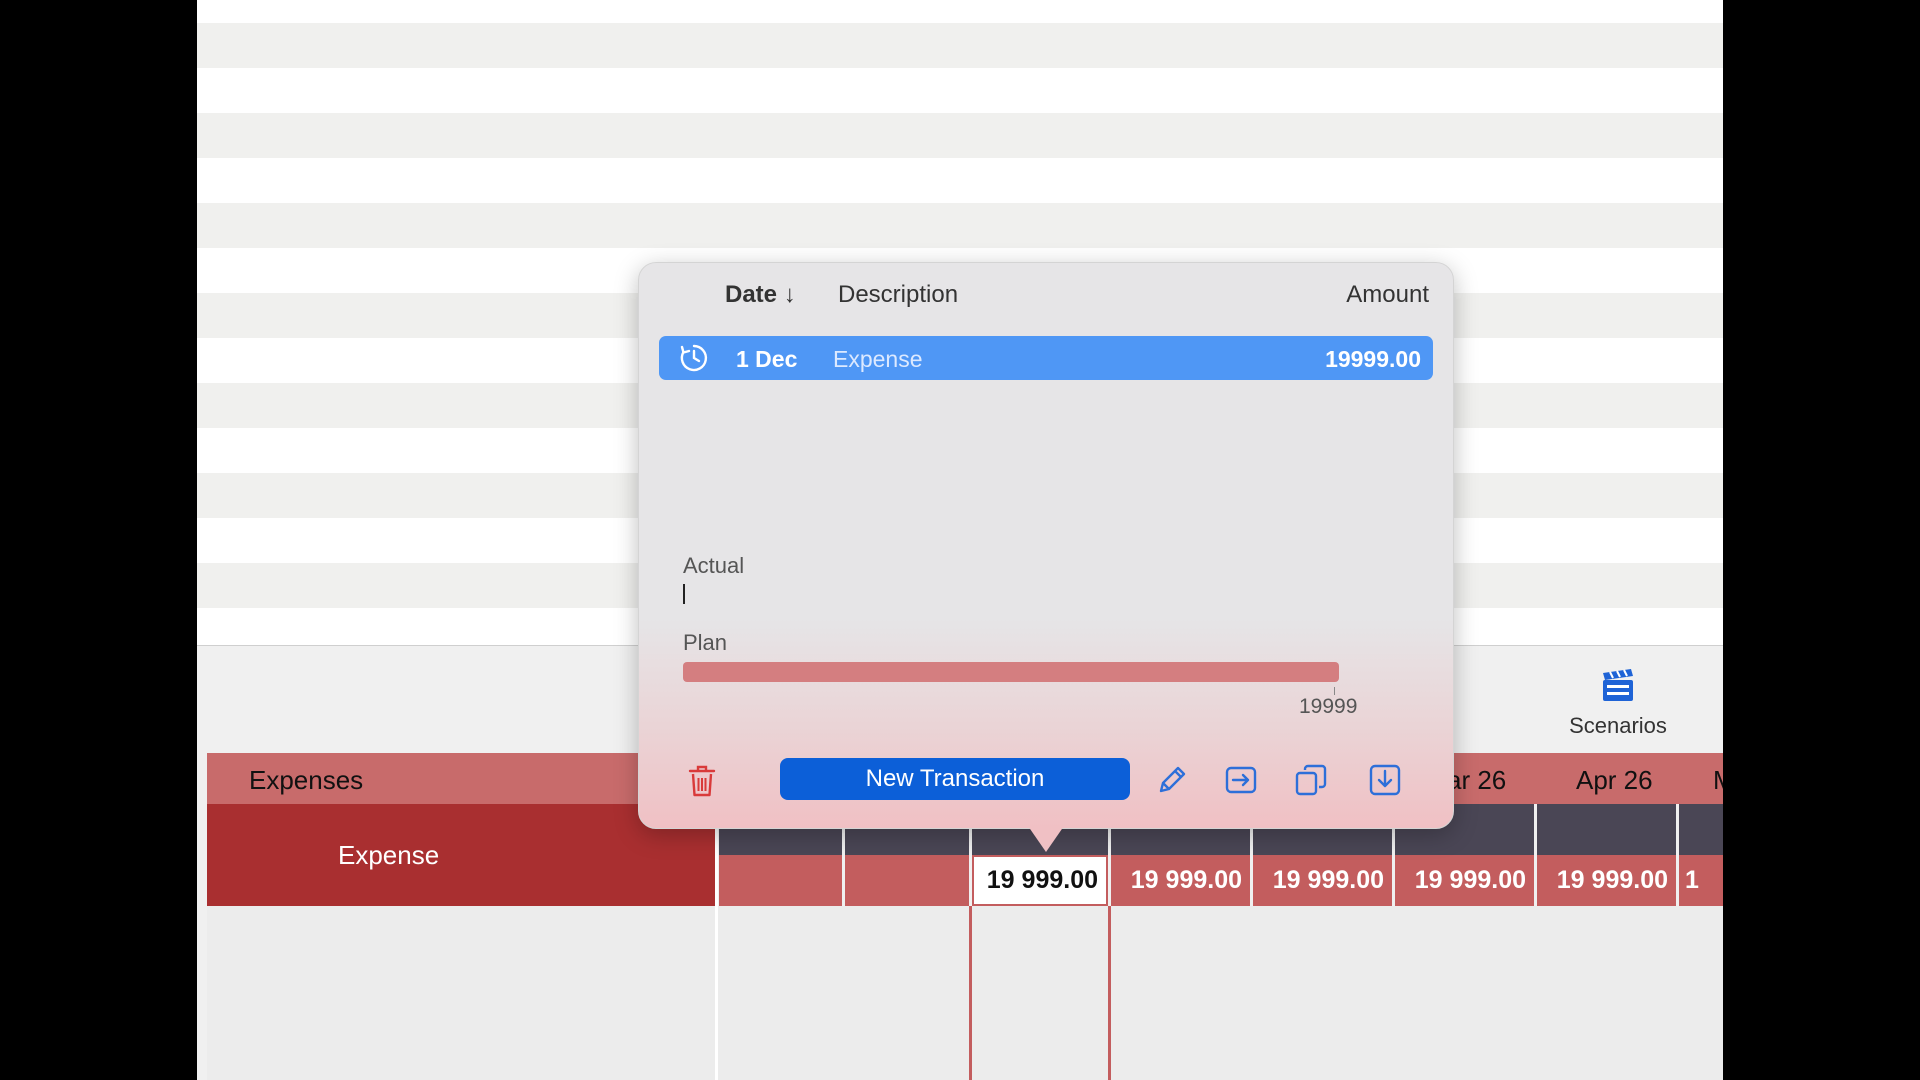 The height and width of the screenshot is (1080, 1920). Describe the element at coordinates (1311, 780) in the screenshot. I see `duplicate-icon` at that location.